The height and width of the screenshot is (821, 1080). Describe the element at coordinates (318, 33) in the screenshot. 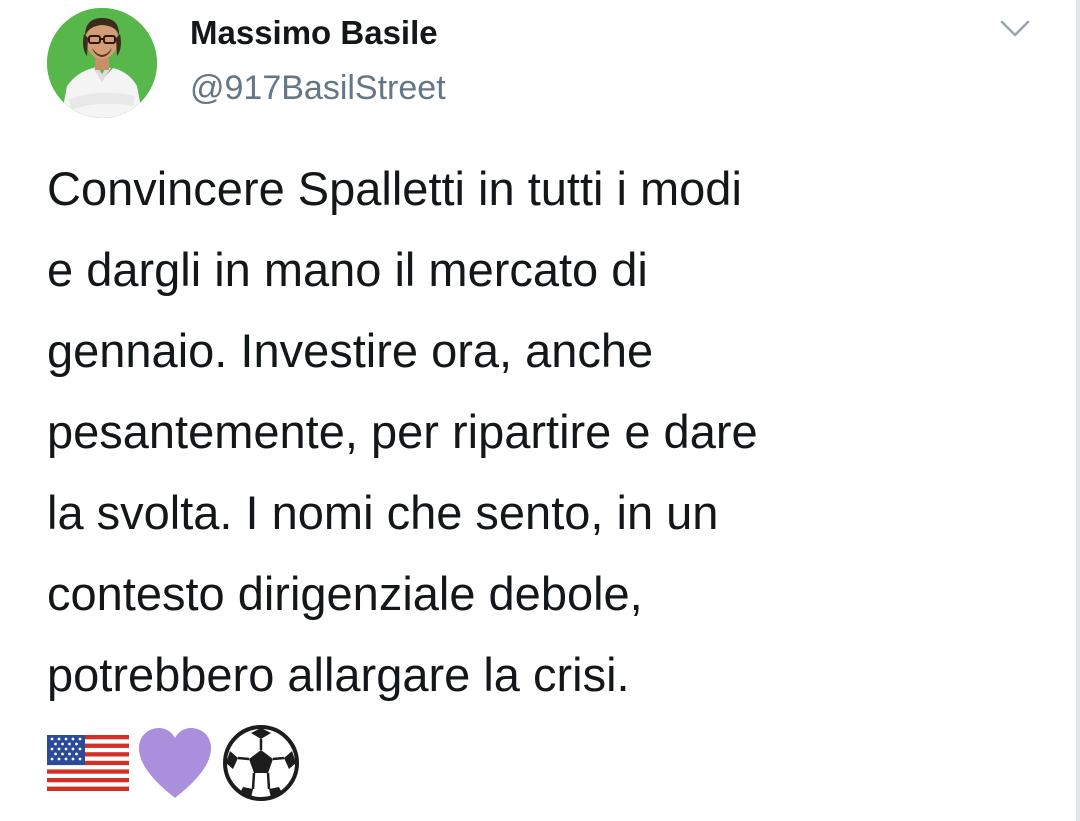

I see `author-display-name: Massimo Basile` at that location.